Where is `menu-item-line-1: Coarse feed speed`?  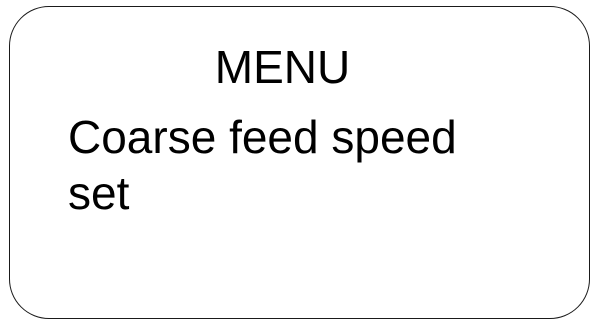 menu-item-line-1: Coarse feed speed is located at coordinates (262, 137).